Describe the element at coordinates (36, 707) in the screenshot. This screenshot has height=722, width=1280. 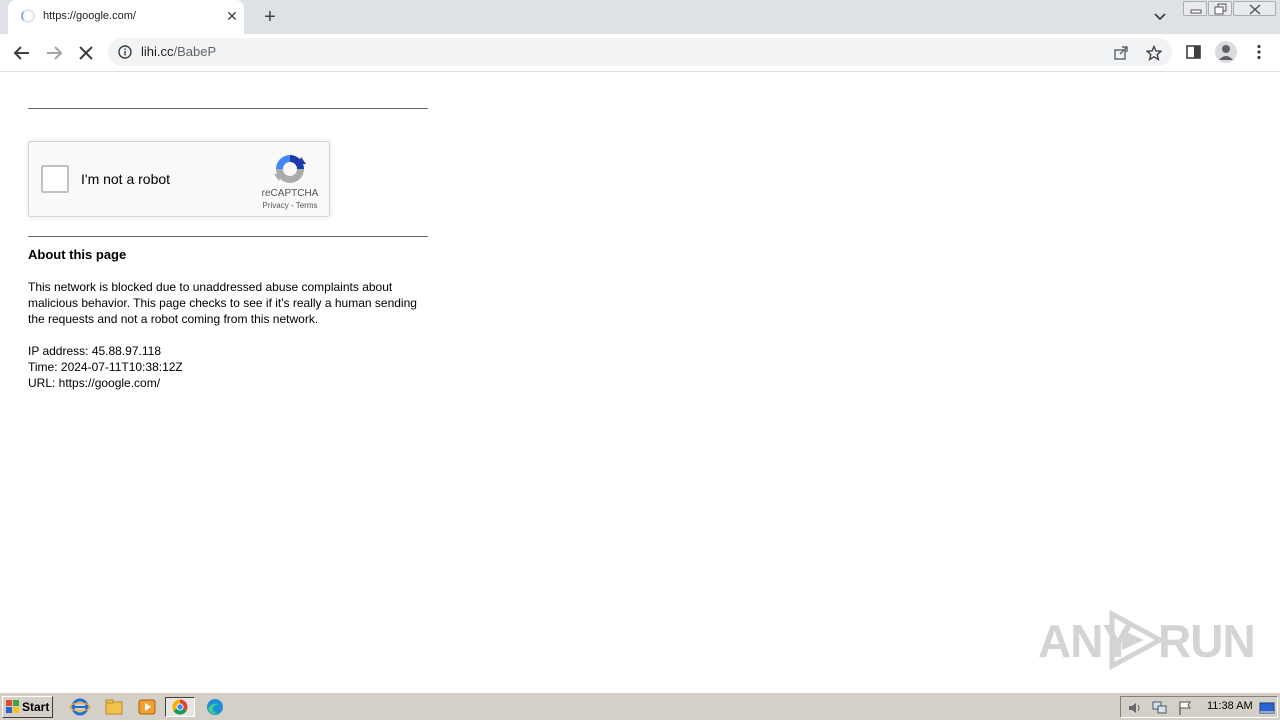
I see `start-label: Start` at that location.